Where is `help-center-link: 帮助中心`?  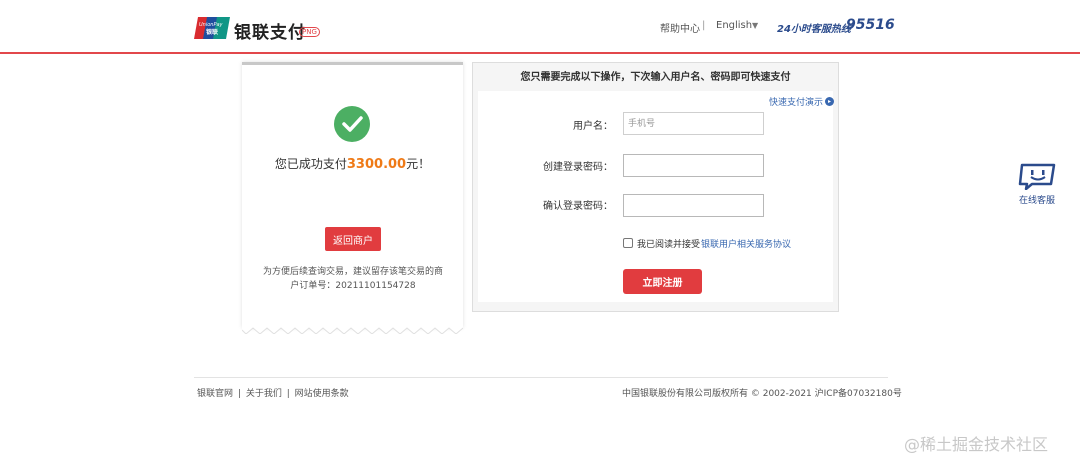 help-center-link: 帮助中心 is located at coordinates (680, 27).